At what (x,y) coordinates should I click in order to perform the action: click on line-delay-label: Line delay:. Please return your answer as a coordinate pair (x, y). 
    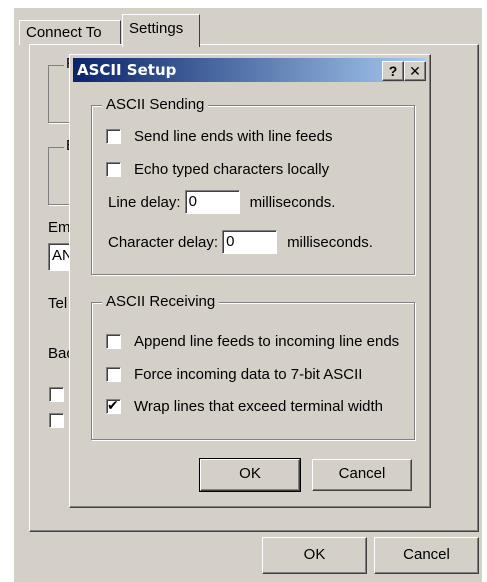
    Looking at the image, I should click on (144, 202).